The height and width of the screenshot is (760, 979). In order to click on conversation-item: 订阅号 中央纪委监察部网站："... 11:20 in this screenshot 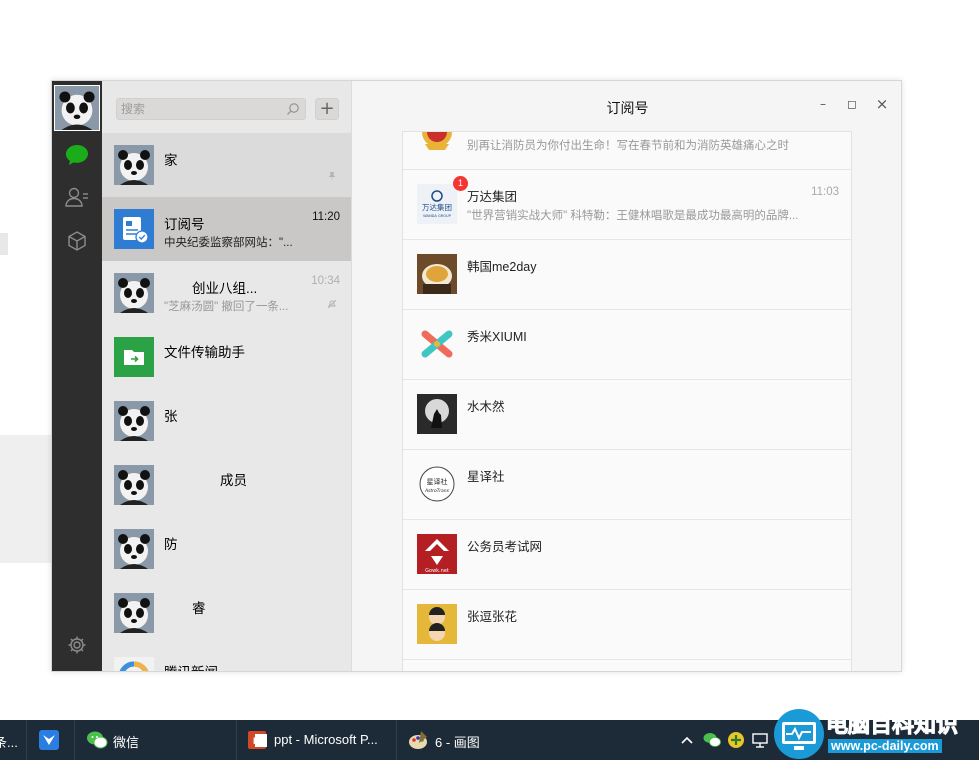, I will do `click(226, 229)`.